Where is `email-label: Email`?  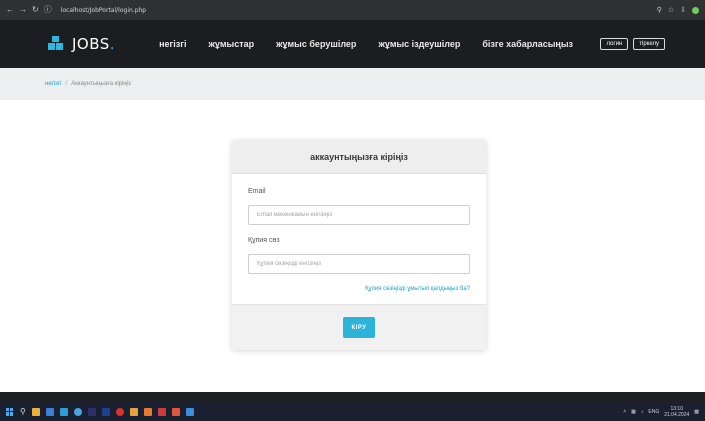 email-label: Email is located at coordinates (257, 191).